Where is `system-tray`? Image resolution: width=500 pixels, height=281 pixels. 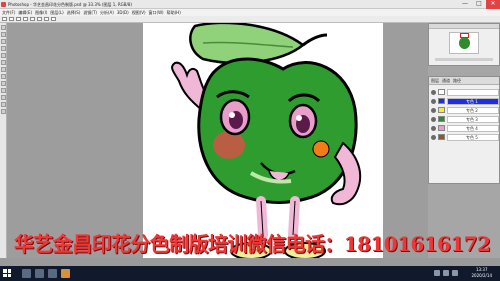
system-tray is located at coordinates (446, 273).